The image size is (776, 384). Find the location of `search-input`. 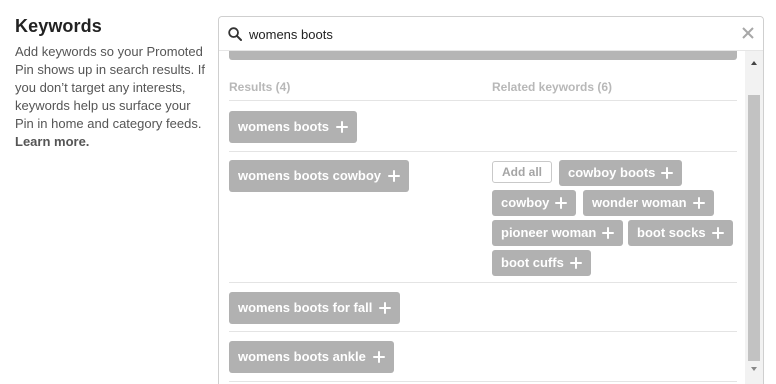

search-input is located at coordinates (479, 34).